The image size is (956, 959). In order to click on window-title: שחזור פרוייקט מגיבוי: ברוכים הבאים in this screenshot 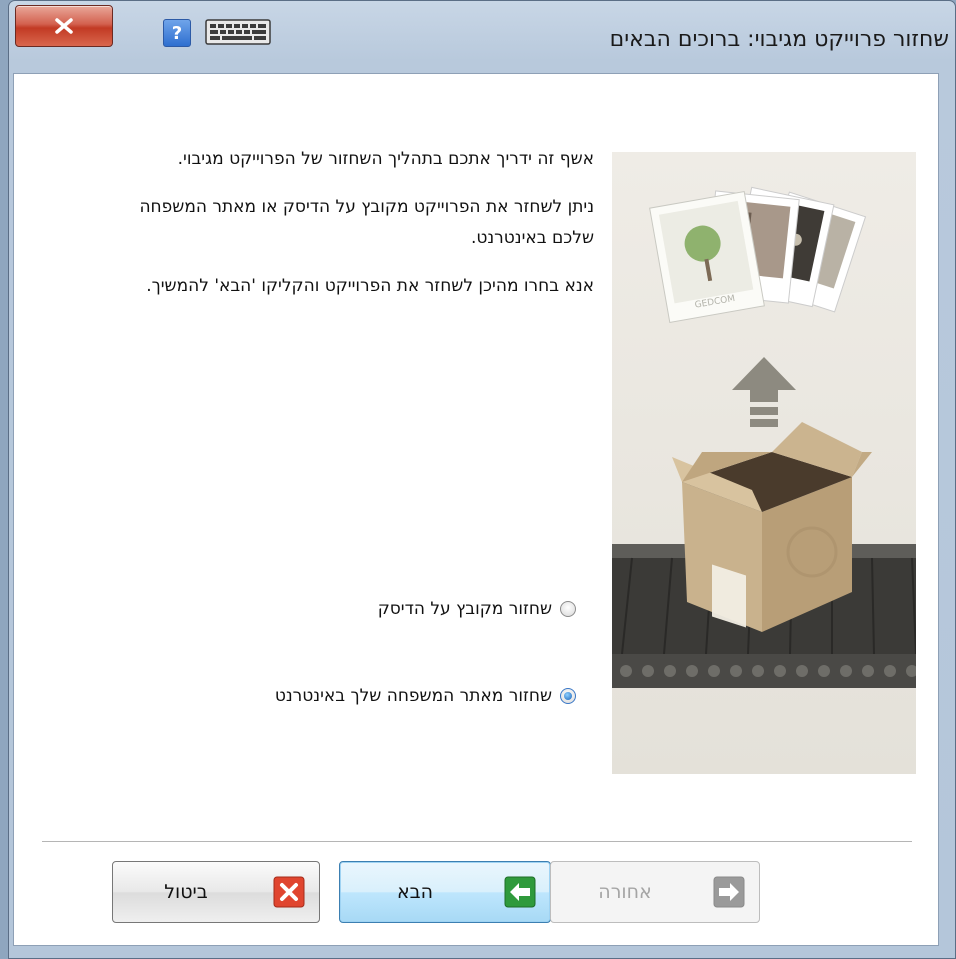, I will do `click(779, 39)`.